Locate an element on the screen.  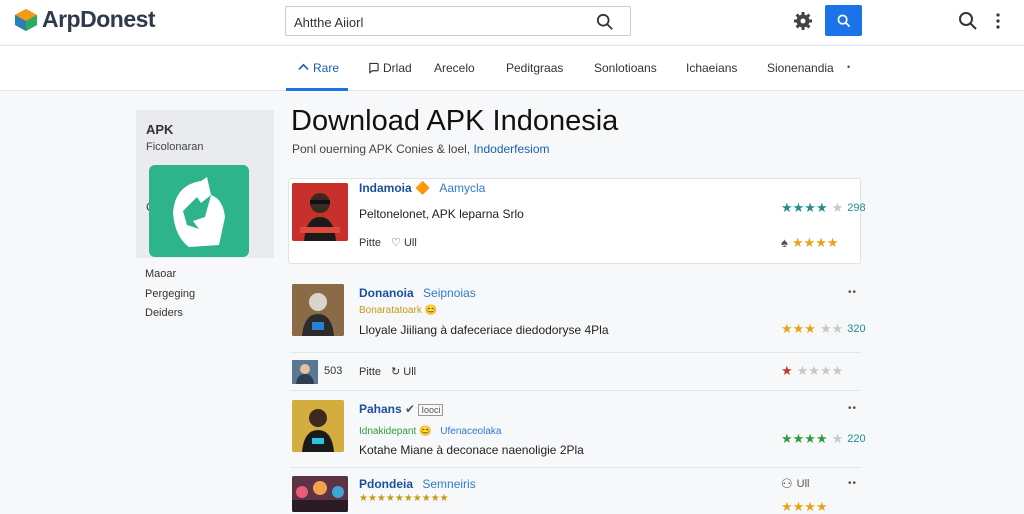
nav-item-label: Ichaeians is located at coordinates (712, 68).